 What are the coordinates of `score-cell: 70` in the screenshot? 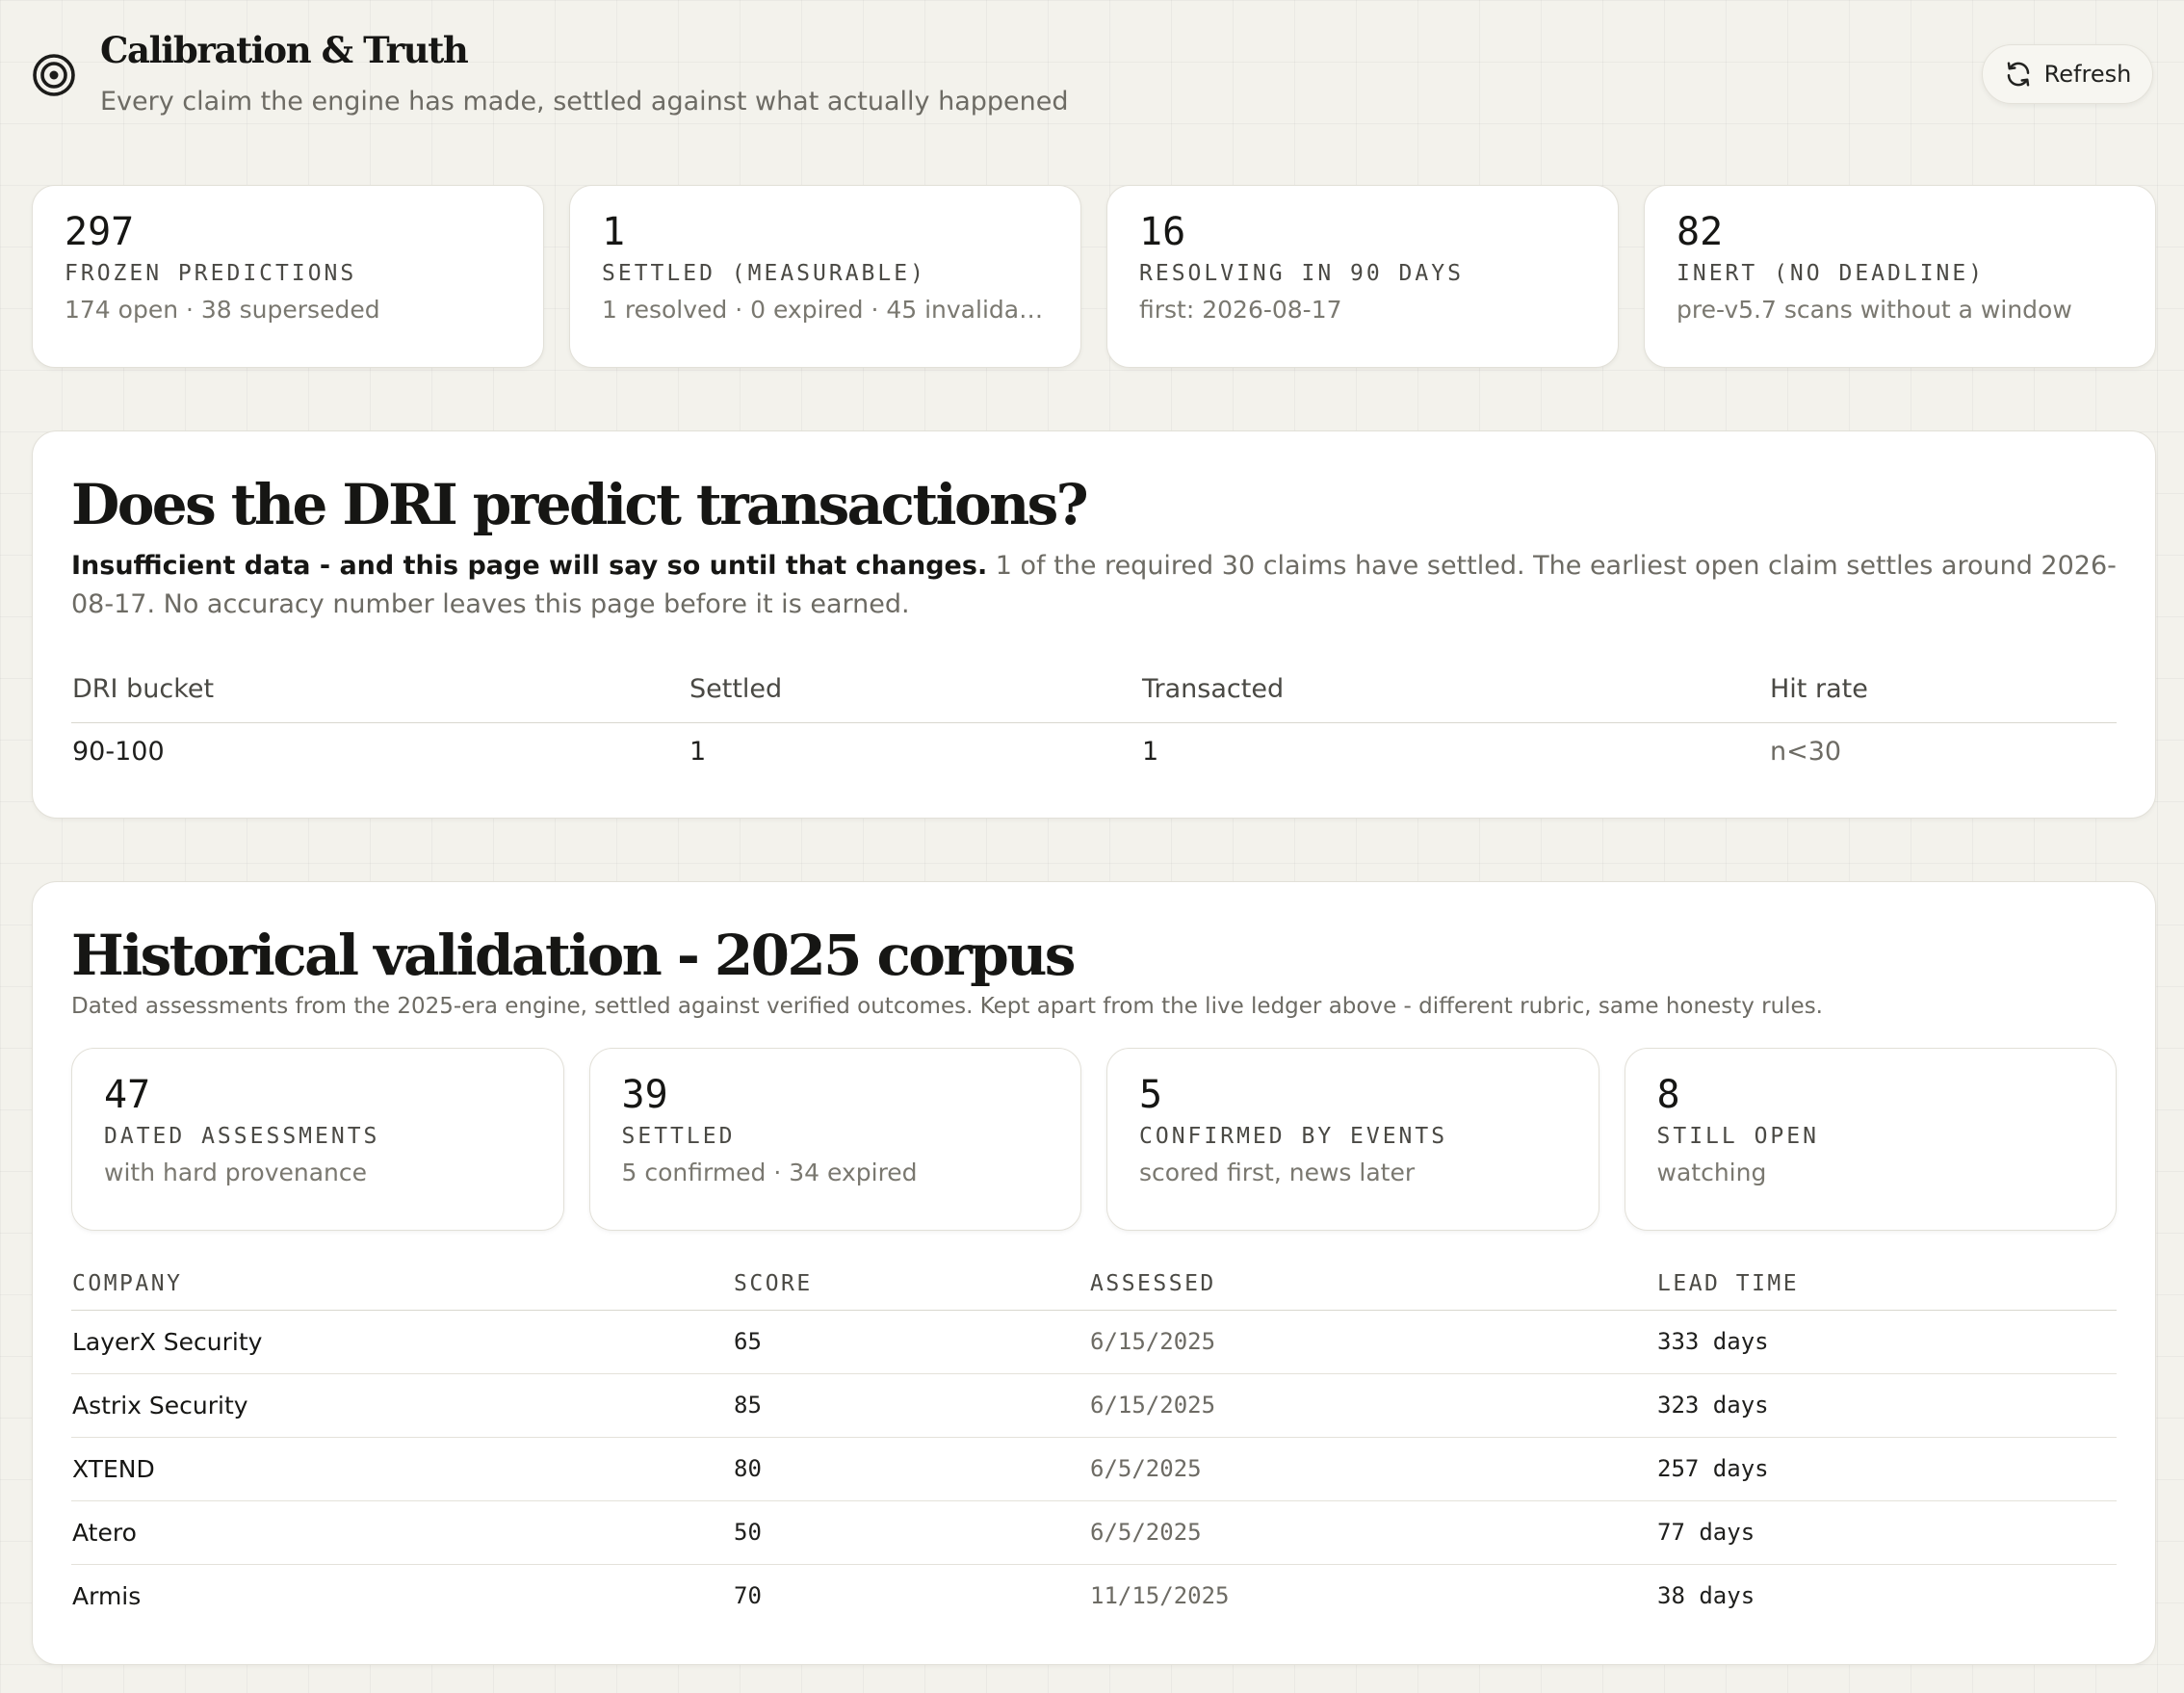 It's located at (748, 1596).